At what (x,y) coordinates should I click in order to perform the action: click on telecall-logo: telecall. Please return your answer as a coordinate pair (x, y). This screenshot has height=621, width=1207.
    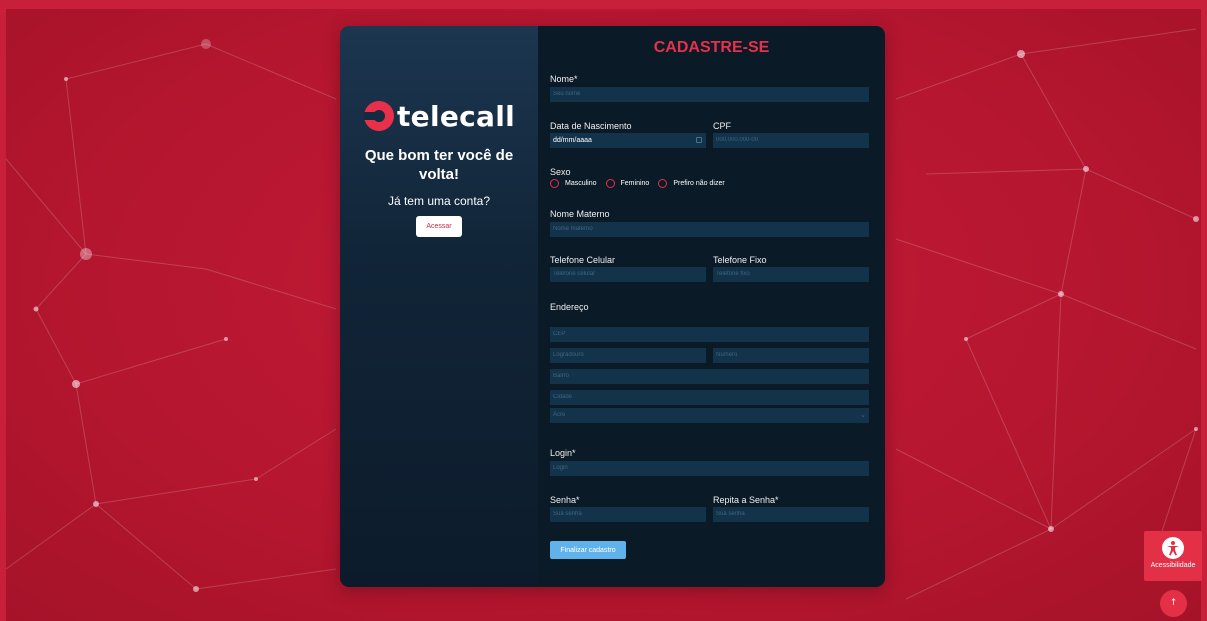
    Looking at the image, I should click on (440, 116).